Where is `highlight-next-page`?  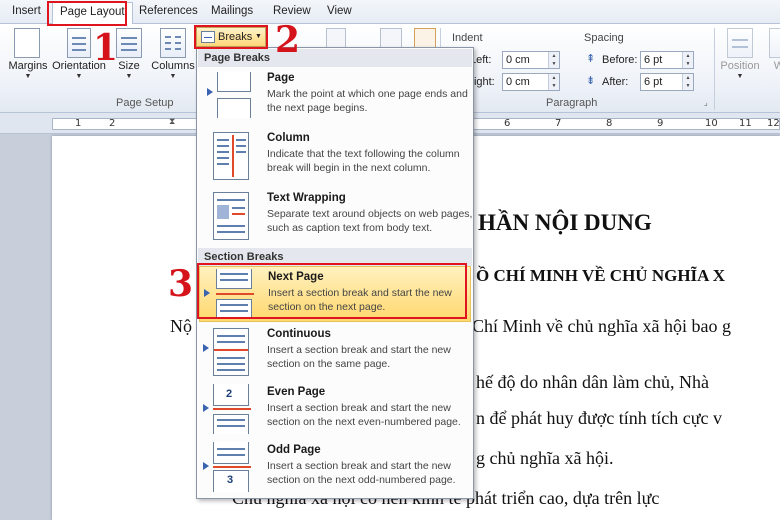
highlight-next-page is located at coordinates (332, 291).